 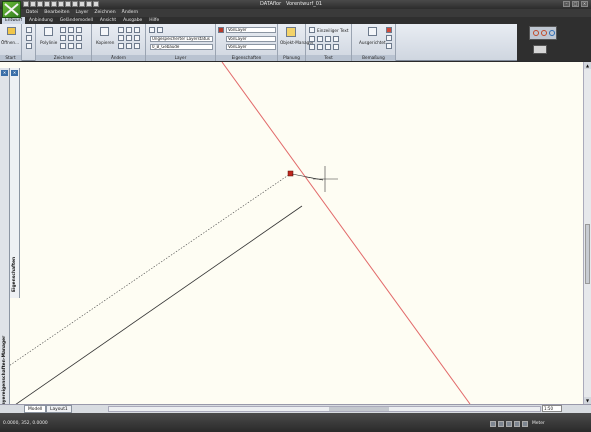 What do you see at coordinates (291, 32) in the screenshot?
I see `object-manager-icon` at bounding box center [291, 32].